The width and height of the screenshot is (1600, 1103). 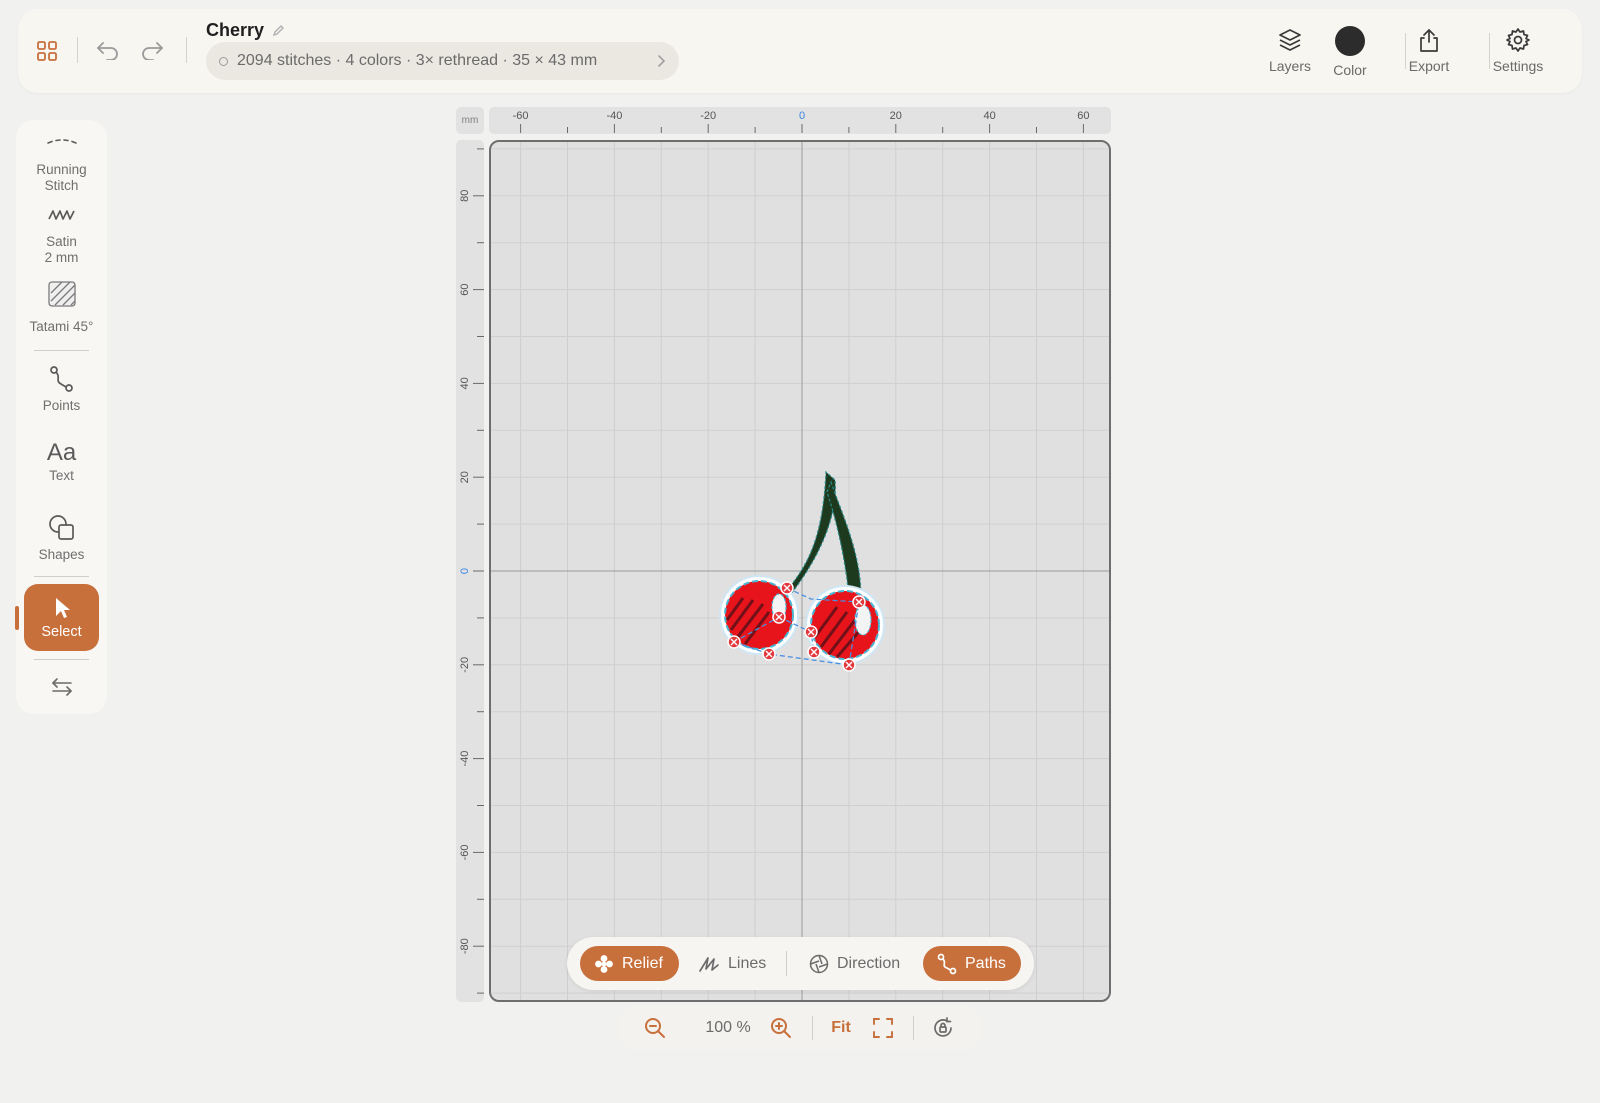 I want to click on zoom-bar: 100 % Fit, so click(x=800, y=1028).